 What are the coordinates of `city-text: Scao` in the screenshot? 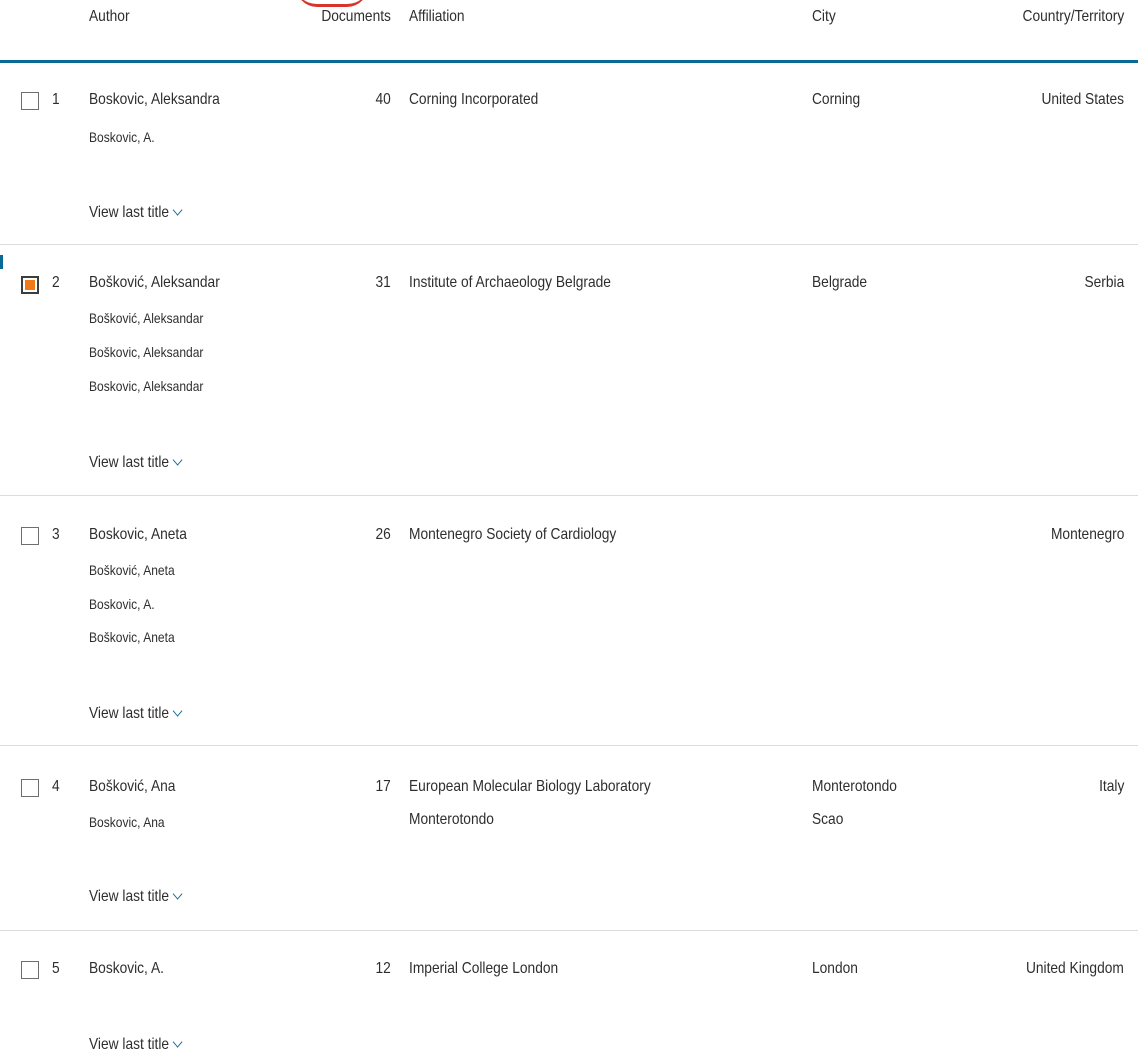 It's located at (828, 819).